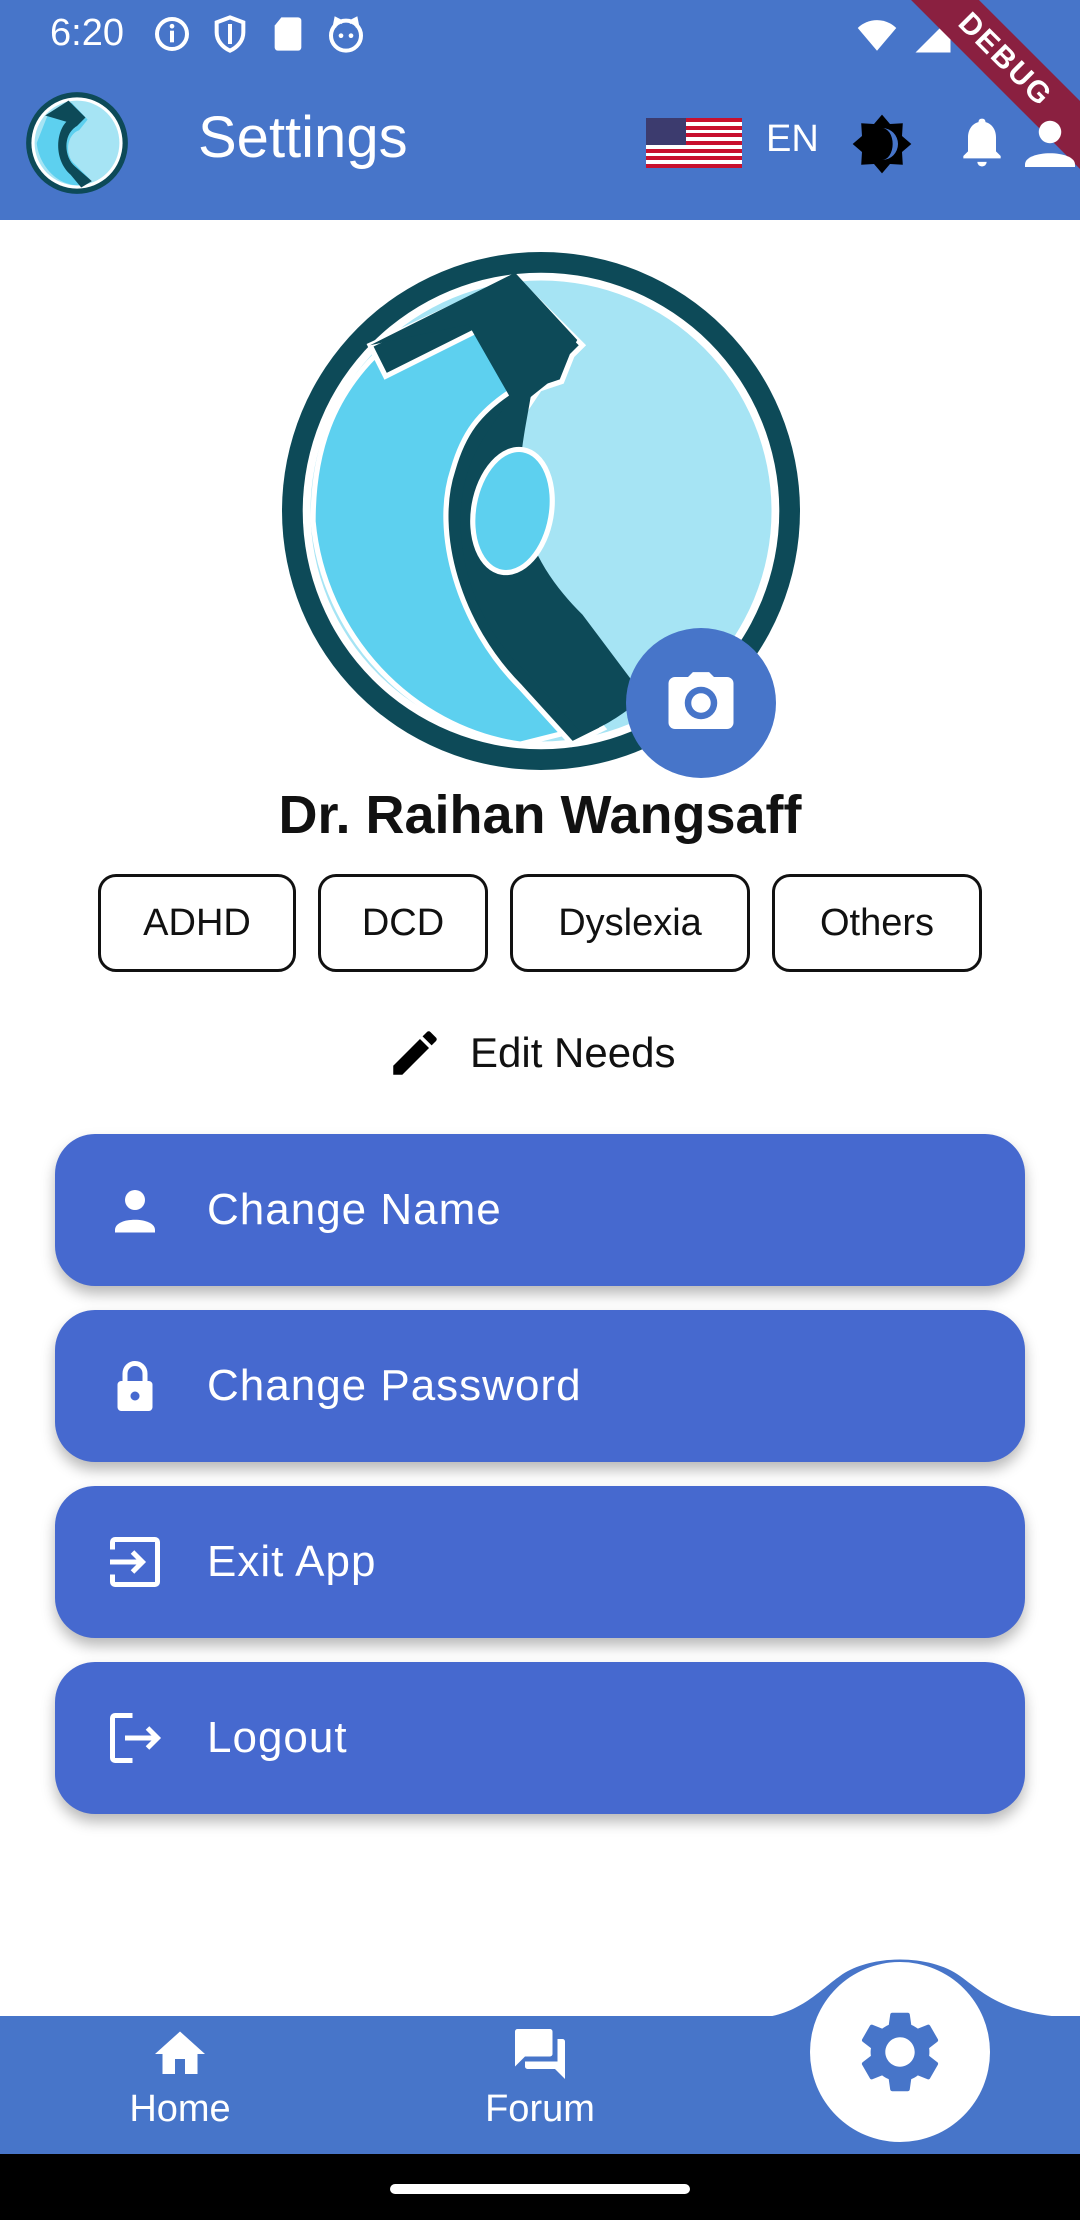  Describe the element at coordinates (180, 2052) in the screenshot. I see `home-icon` at that location.